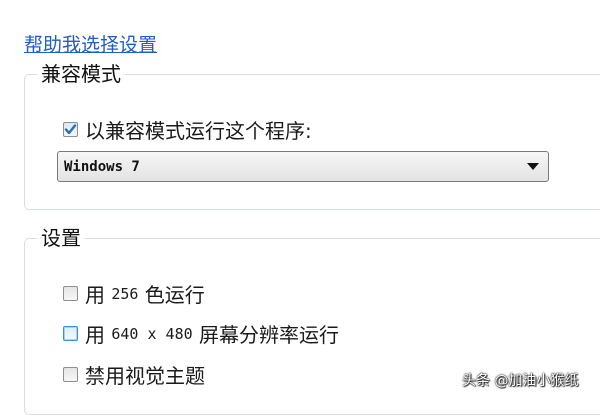  What do you see at coordinates (125, 293) in the screenshot?
I see `color-256-value: 256` at bounding box center [125, 293].